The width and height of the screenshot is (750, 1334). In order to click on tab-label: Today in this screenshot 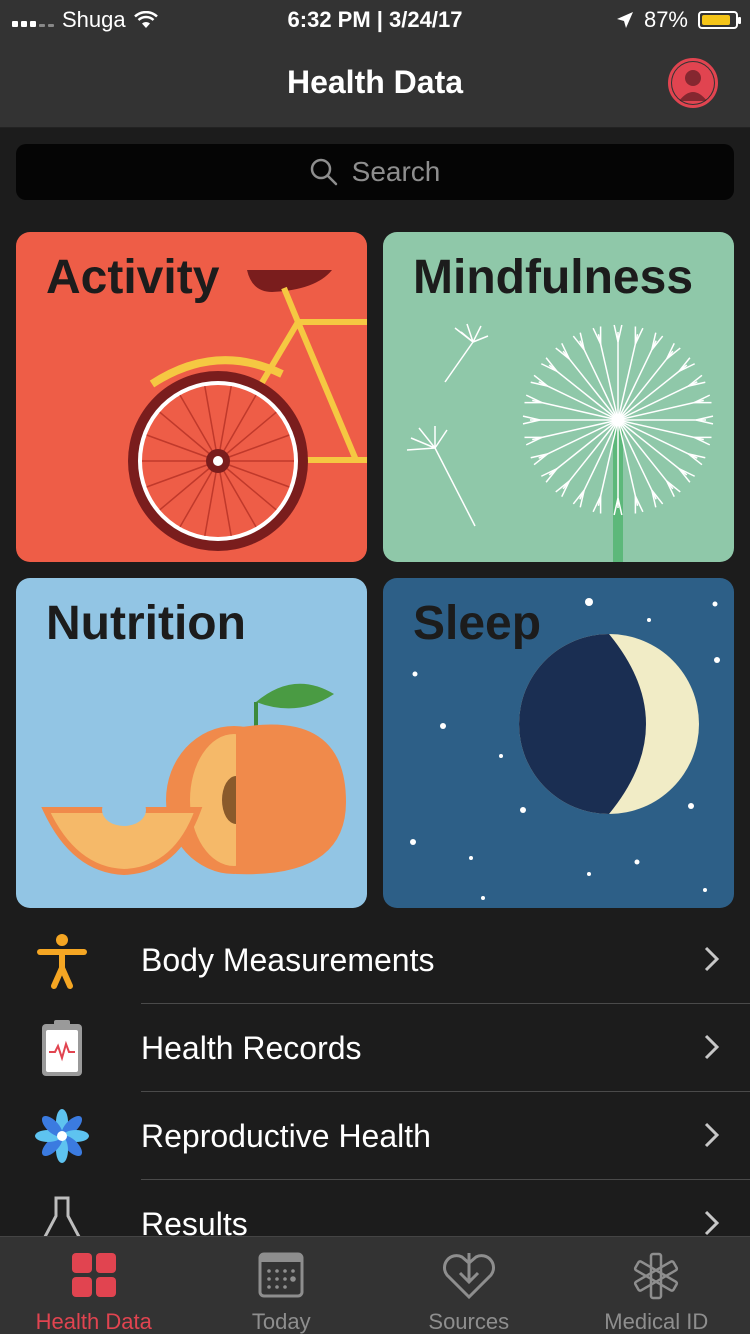, I will do `click(281, 1321)`.